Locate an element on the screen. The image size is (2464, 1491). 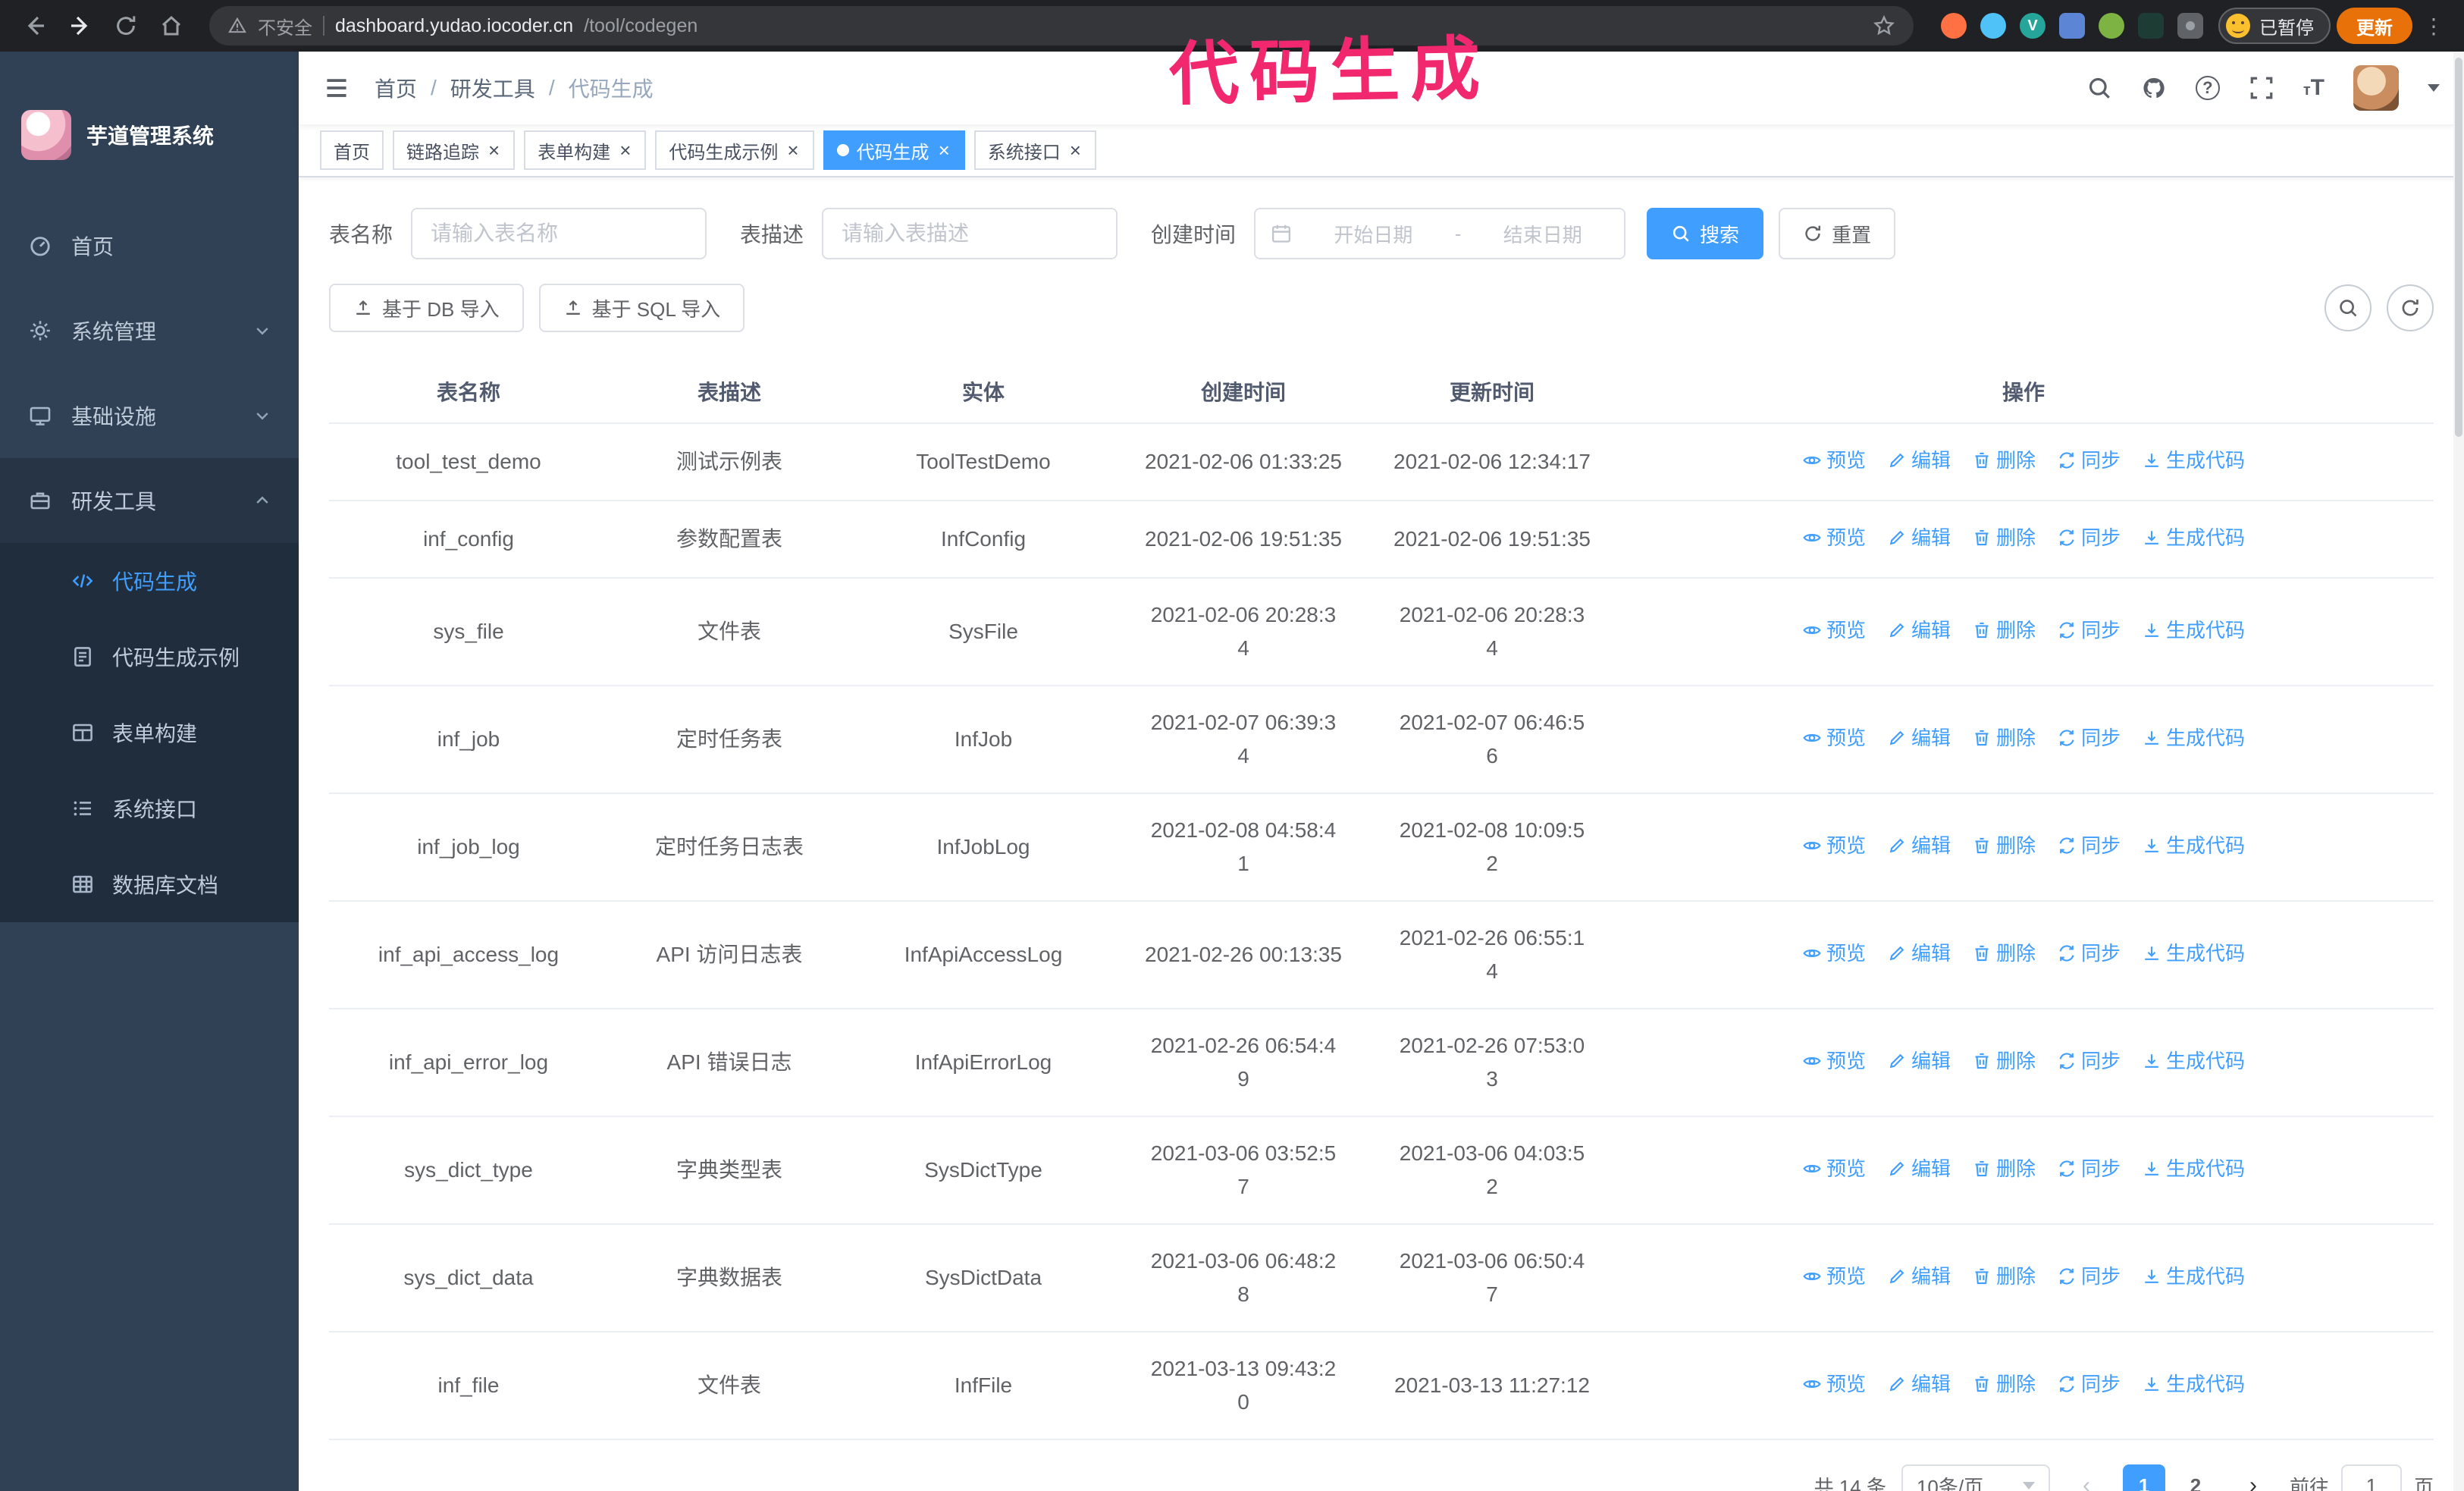
page-number-2: 2 is located at coordinates (2196, 1477).